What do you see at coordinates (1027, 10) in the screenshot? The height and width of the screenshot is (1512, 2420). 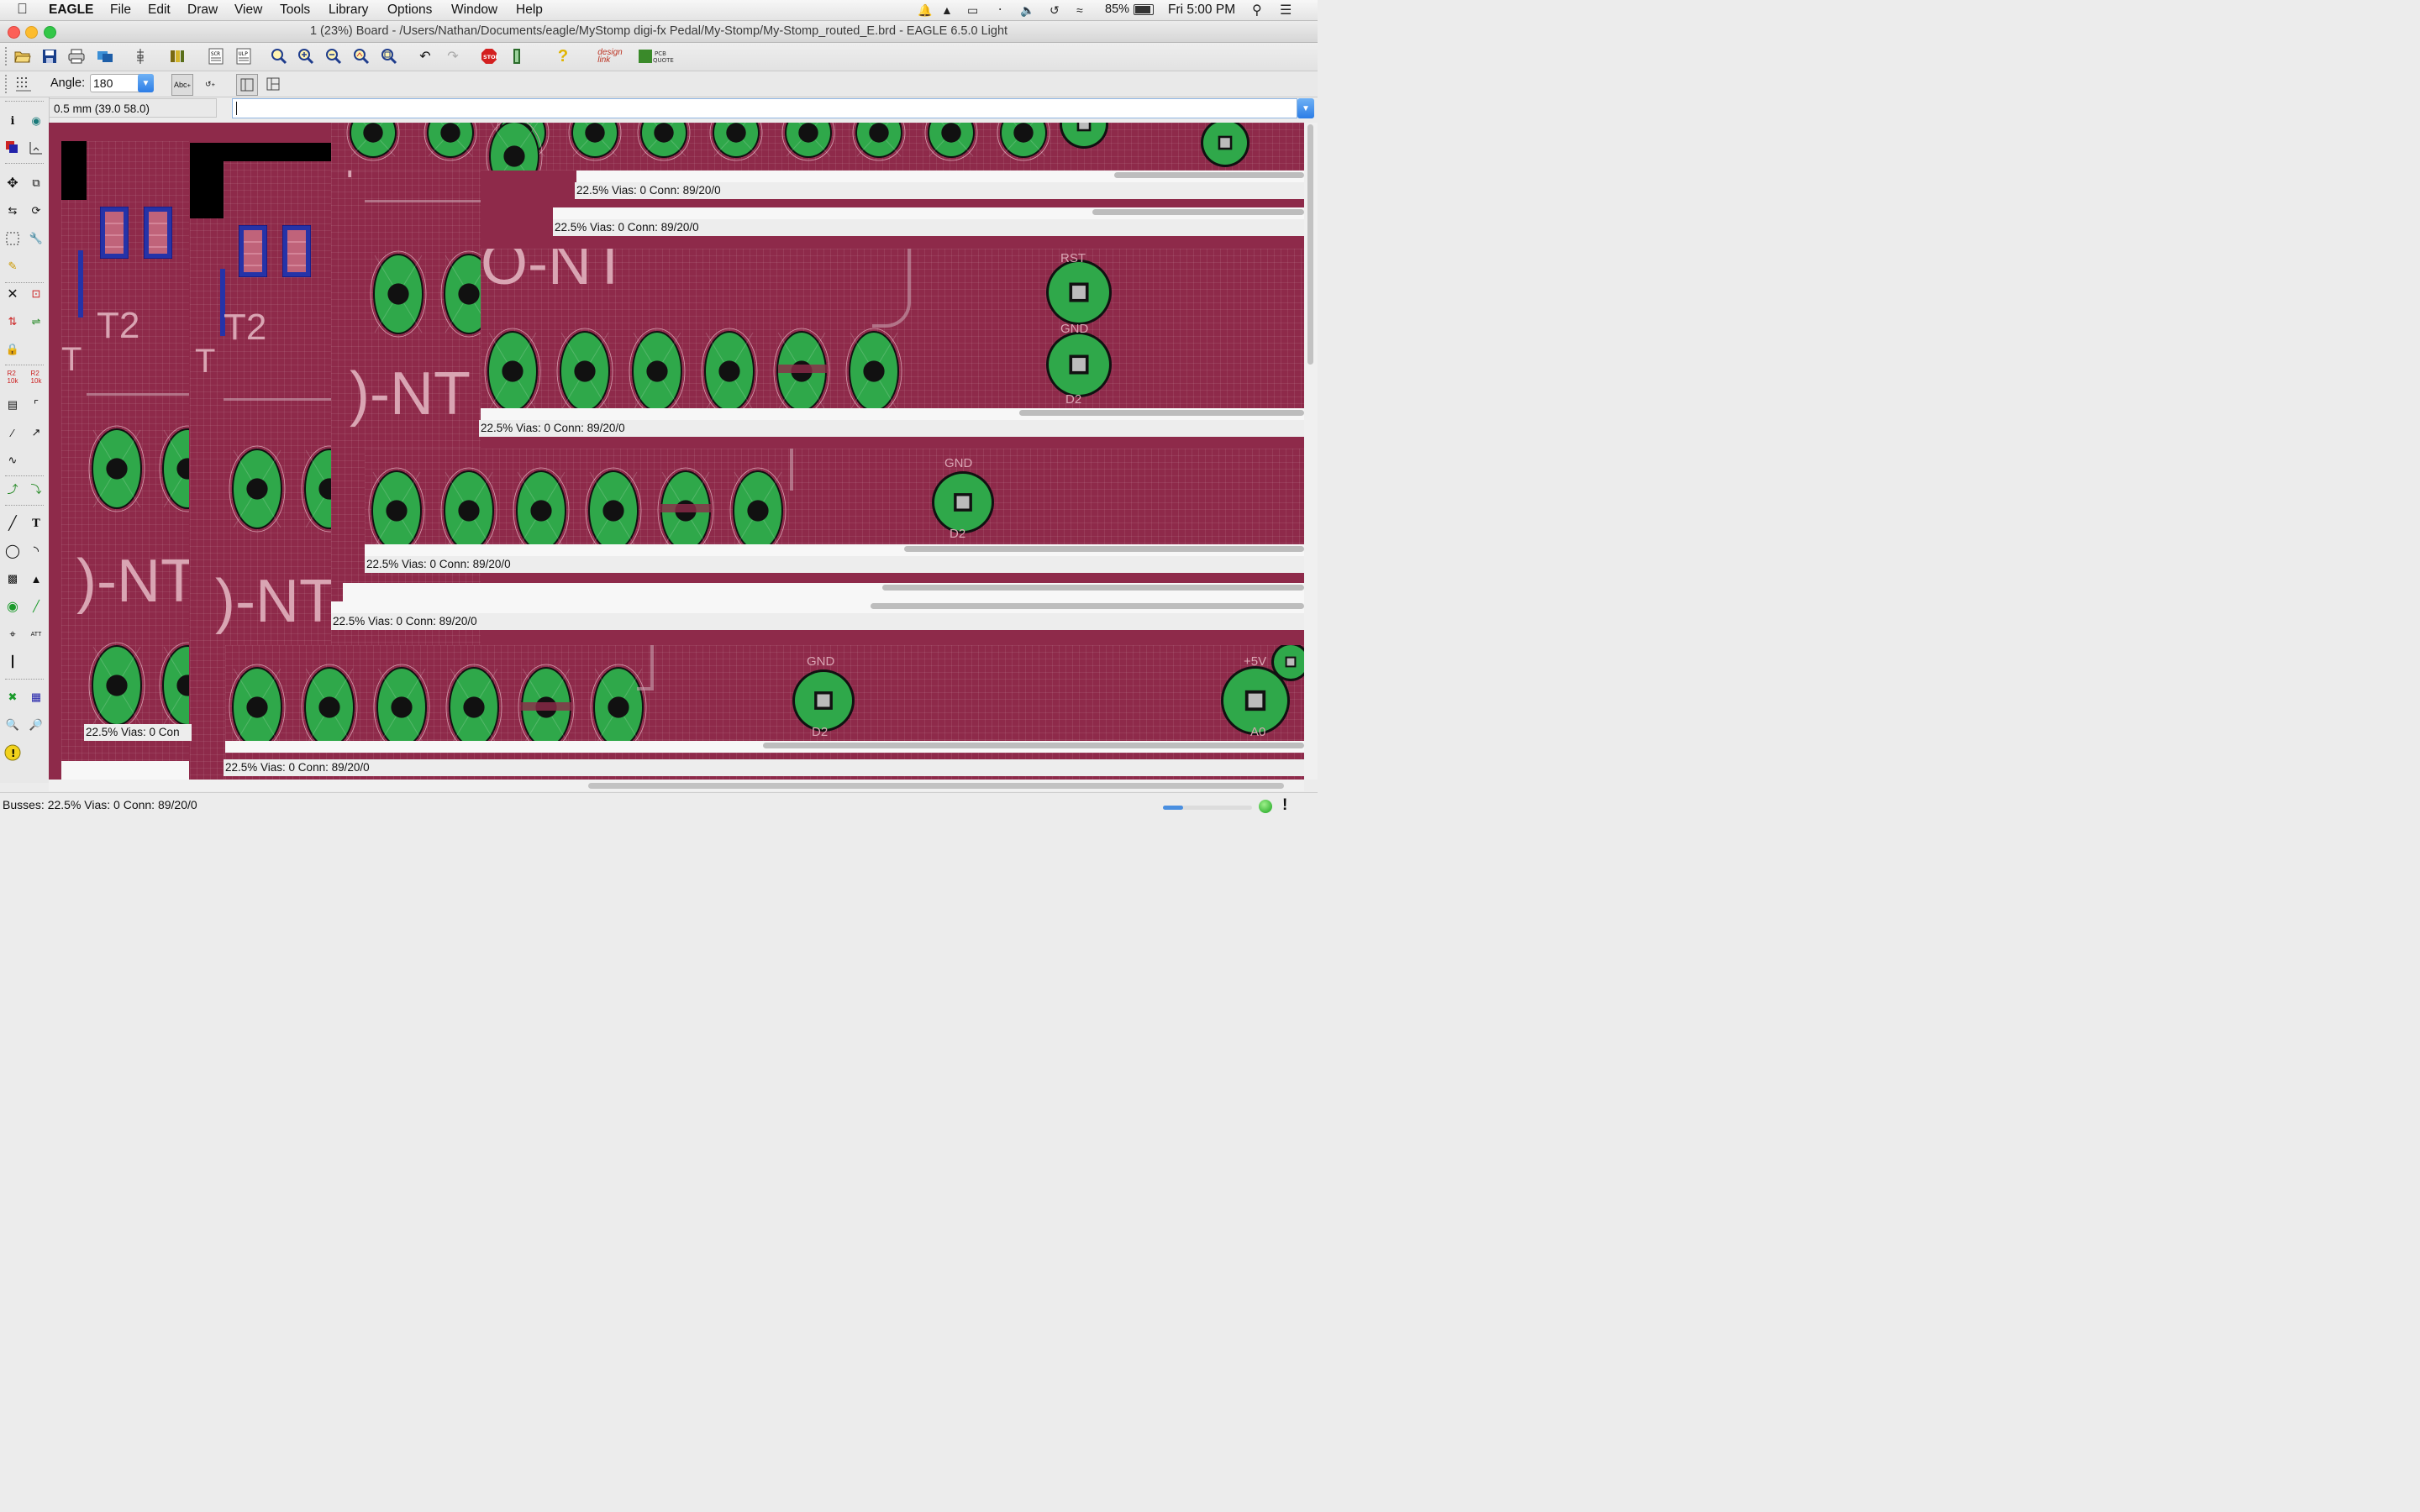 I see `volume-icon: 🔈` at bounding box center [1027, 10].